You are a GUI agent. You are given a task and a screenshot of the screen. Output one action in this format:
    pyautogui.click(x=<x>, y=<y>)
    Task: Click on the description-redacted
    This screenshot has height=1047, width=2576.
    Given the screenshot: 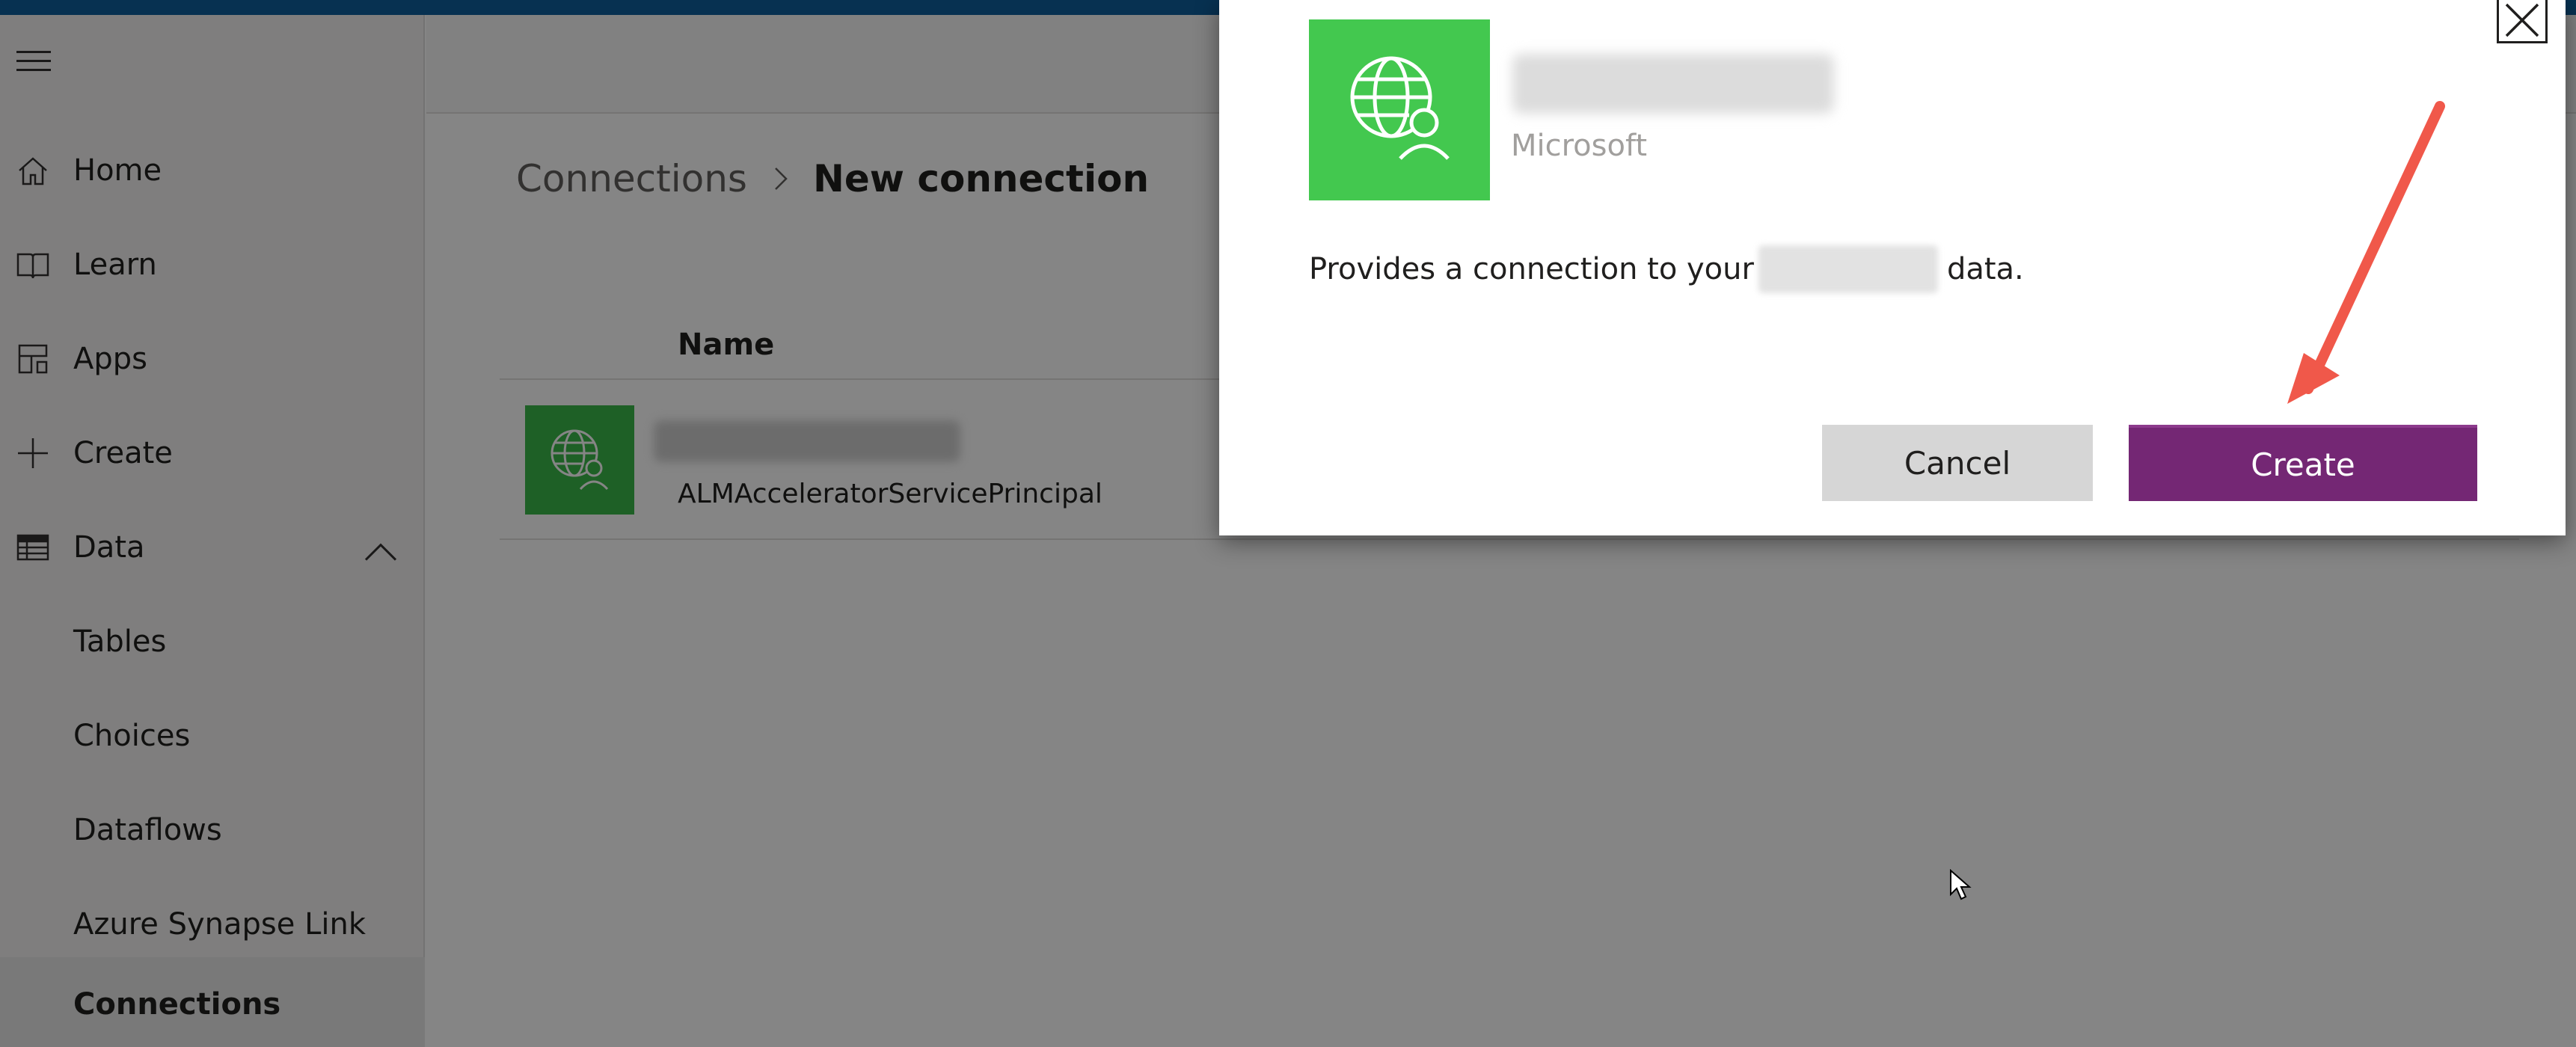 What is the action you would take?
    pyautogui.click(x=1848, y=269)
    